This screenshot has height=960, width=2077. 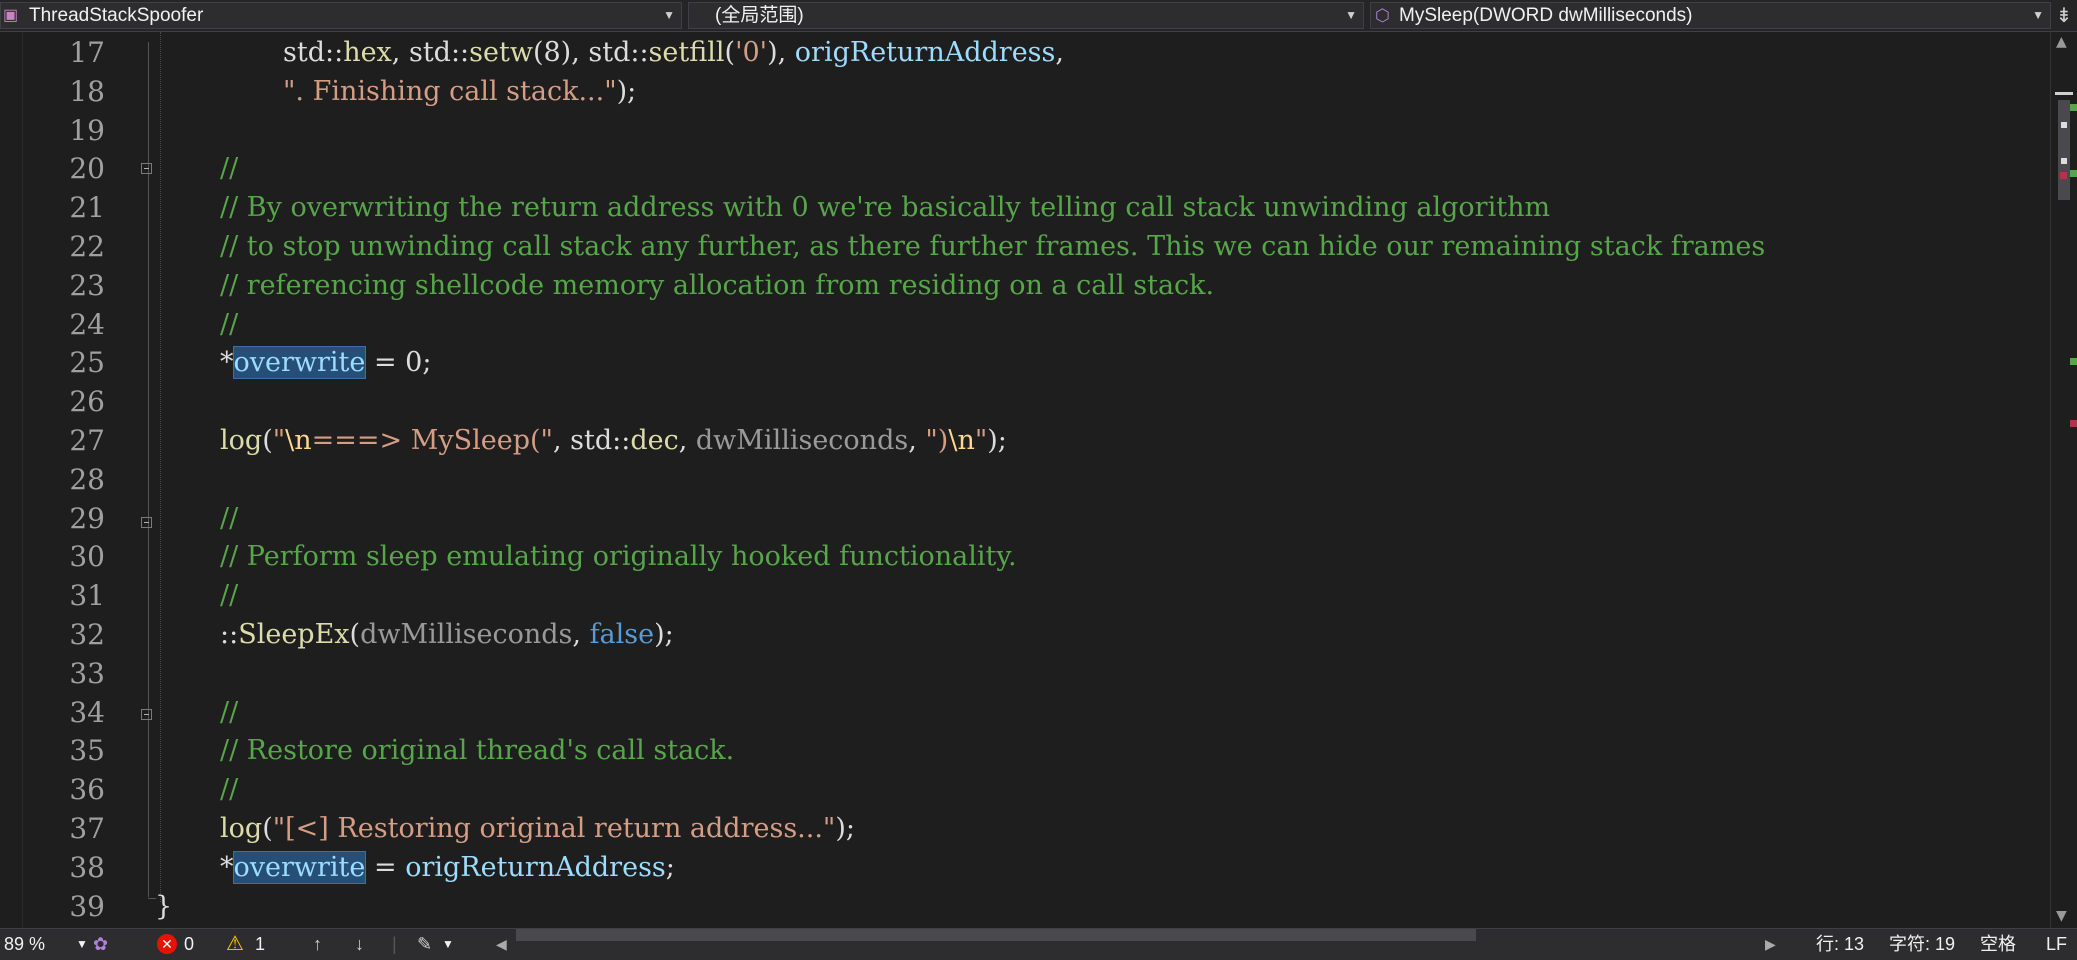 I want to click on code-token: ". Finishing call stack...", so click(x=450, y=91).